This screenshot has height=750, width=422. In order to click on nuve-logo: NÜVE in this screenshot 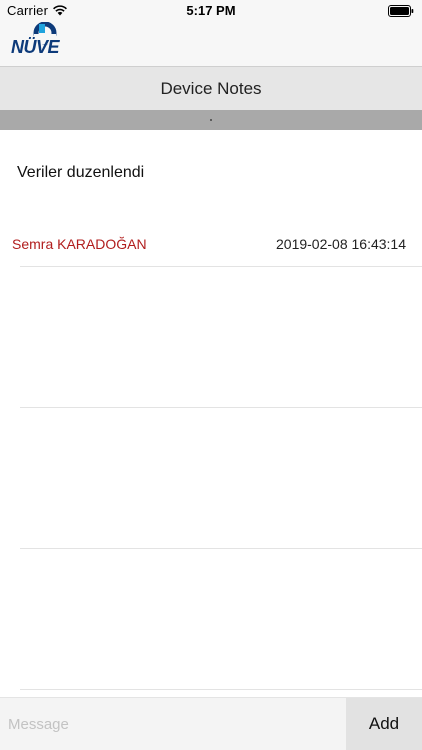, I will do `click(39, 39)`.